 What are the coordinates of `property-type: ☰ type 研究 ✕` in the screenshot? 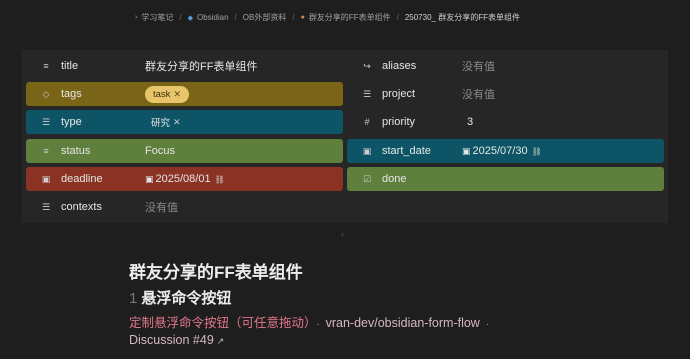 It's located at (184, 122).